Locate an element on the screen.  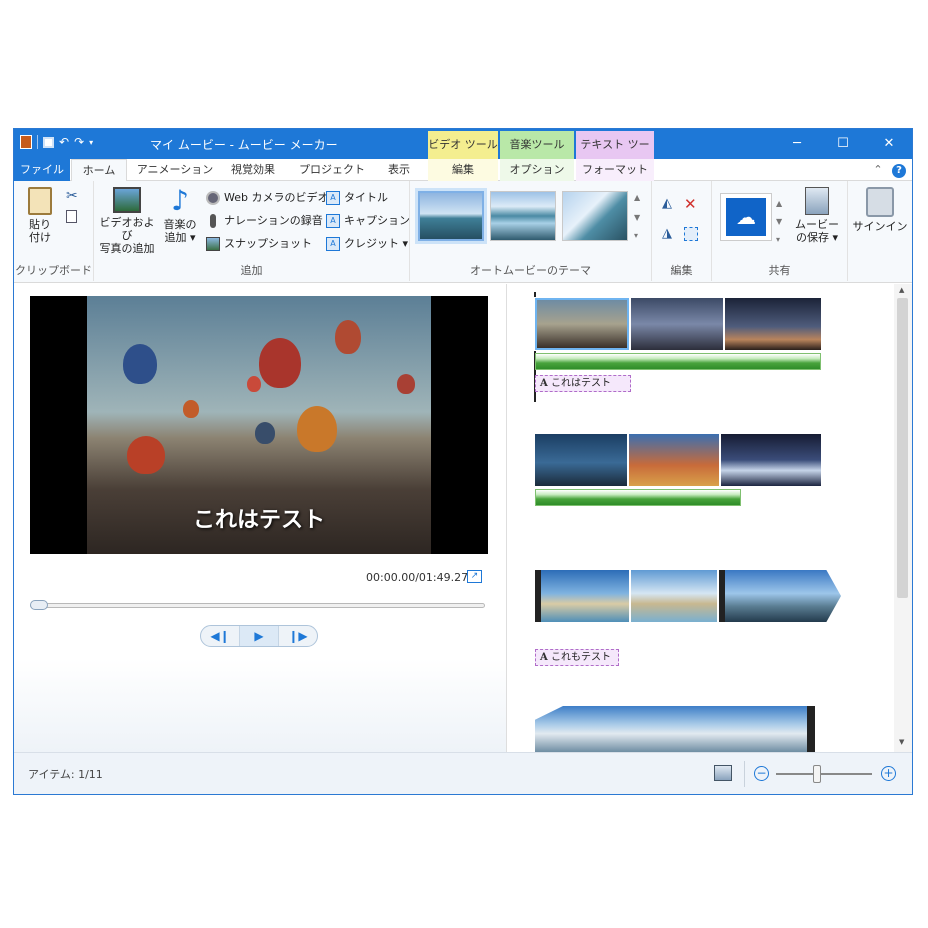
theme-contemporary is located at coordinates (523, 216).